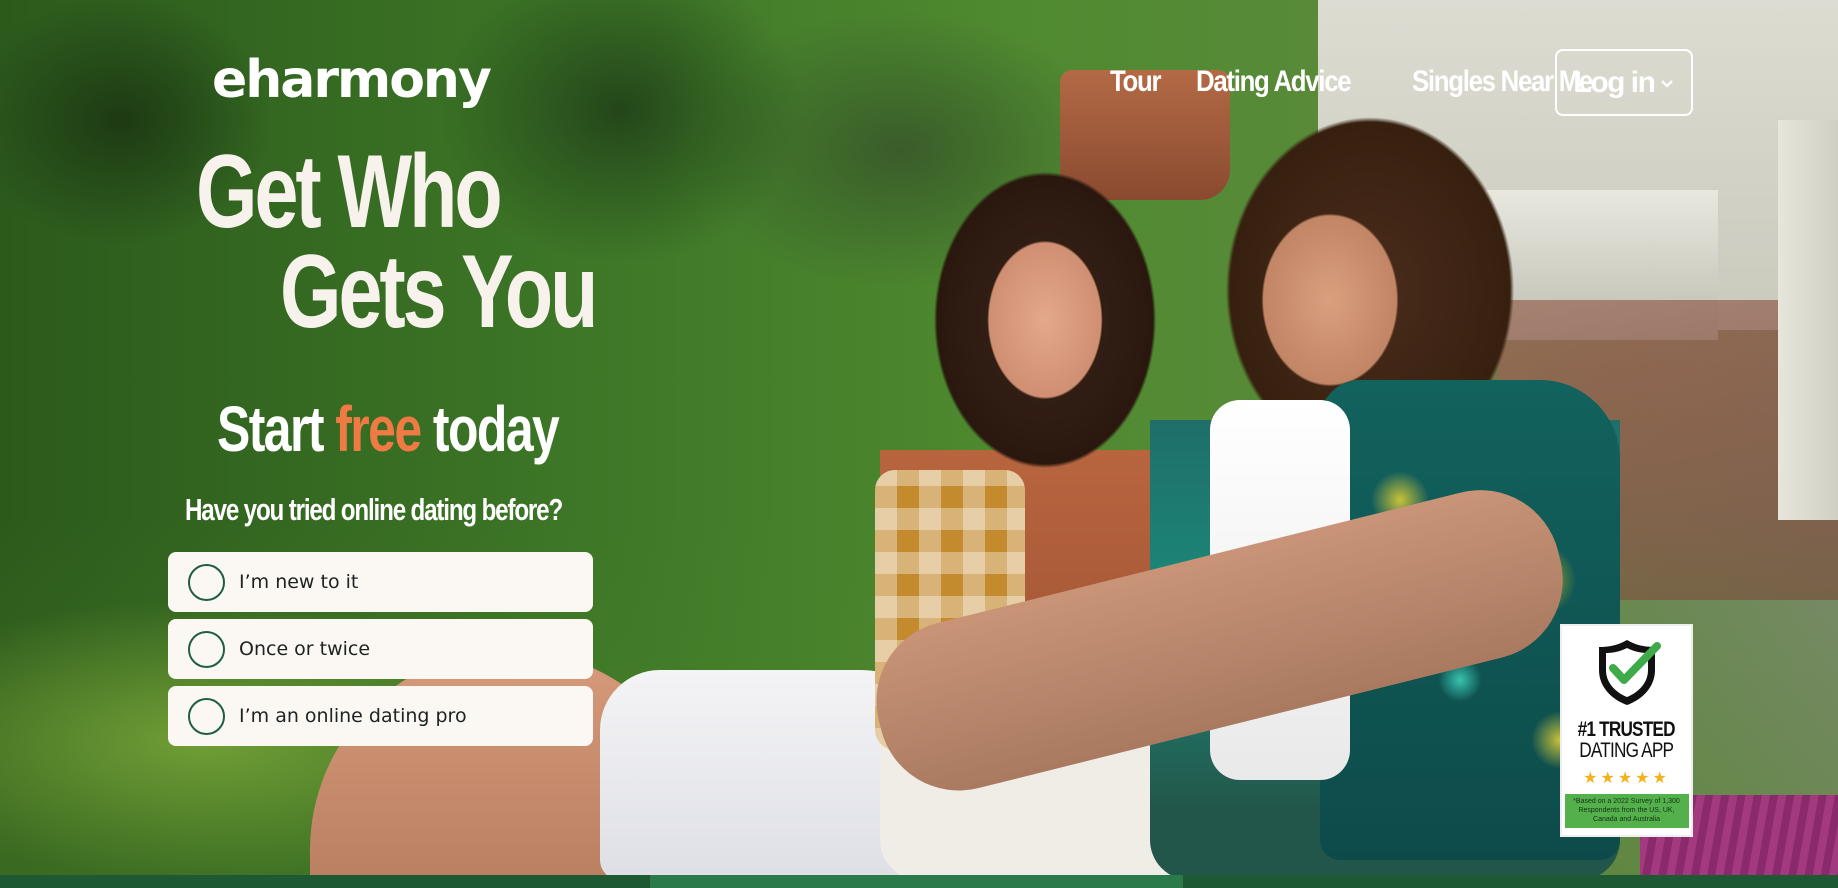  What do you see at coordinates (380, 582) in the screenshot?
I see `option-new-to-it: I’m new to it` at bounding box center [380, 582].